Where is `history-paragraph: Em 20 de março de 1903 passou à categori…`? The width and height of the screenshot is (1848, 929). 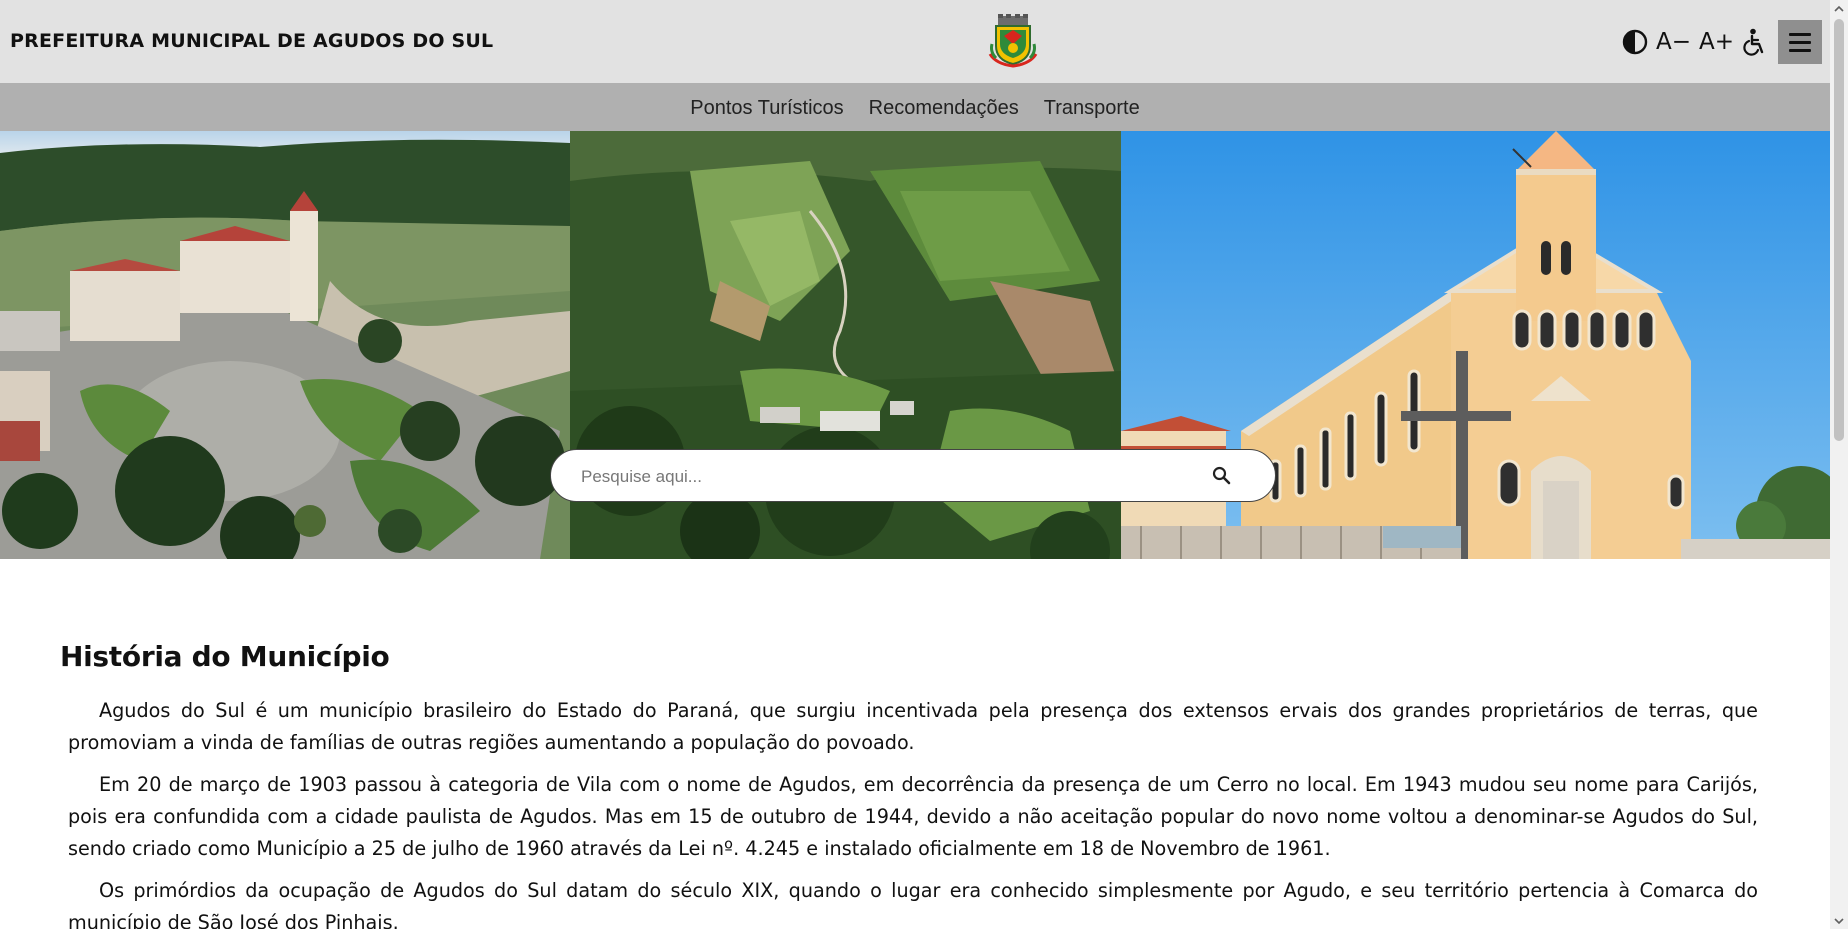
history-paragraph: Em 20 de março de 1903 passou à categori… is located at coordinates (913, 816).